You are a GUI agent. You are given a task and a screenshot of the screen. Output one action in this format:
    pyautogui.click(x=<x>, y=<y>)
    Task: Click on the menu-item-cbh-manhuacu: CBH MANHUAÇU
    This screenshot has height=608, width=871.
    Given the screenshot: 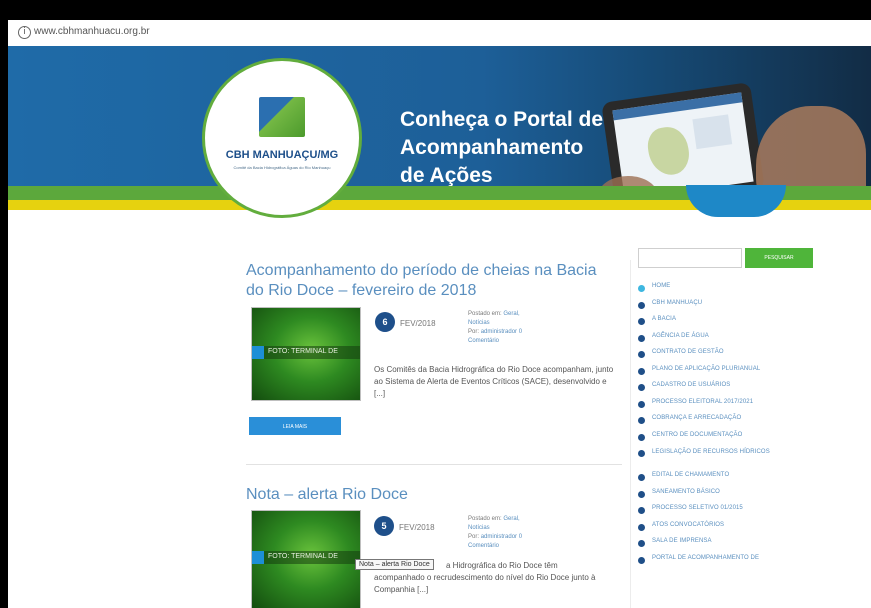 What is the action you would take?
    pyautogui.click(x=748, y=307)
    